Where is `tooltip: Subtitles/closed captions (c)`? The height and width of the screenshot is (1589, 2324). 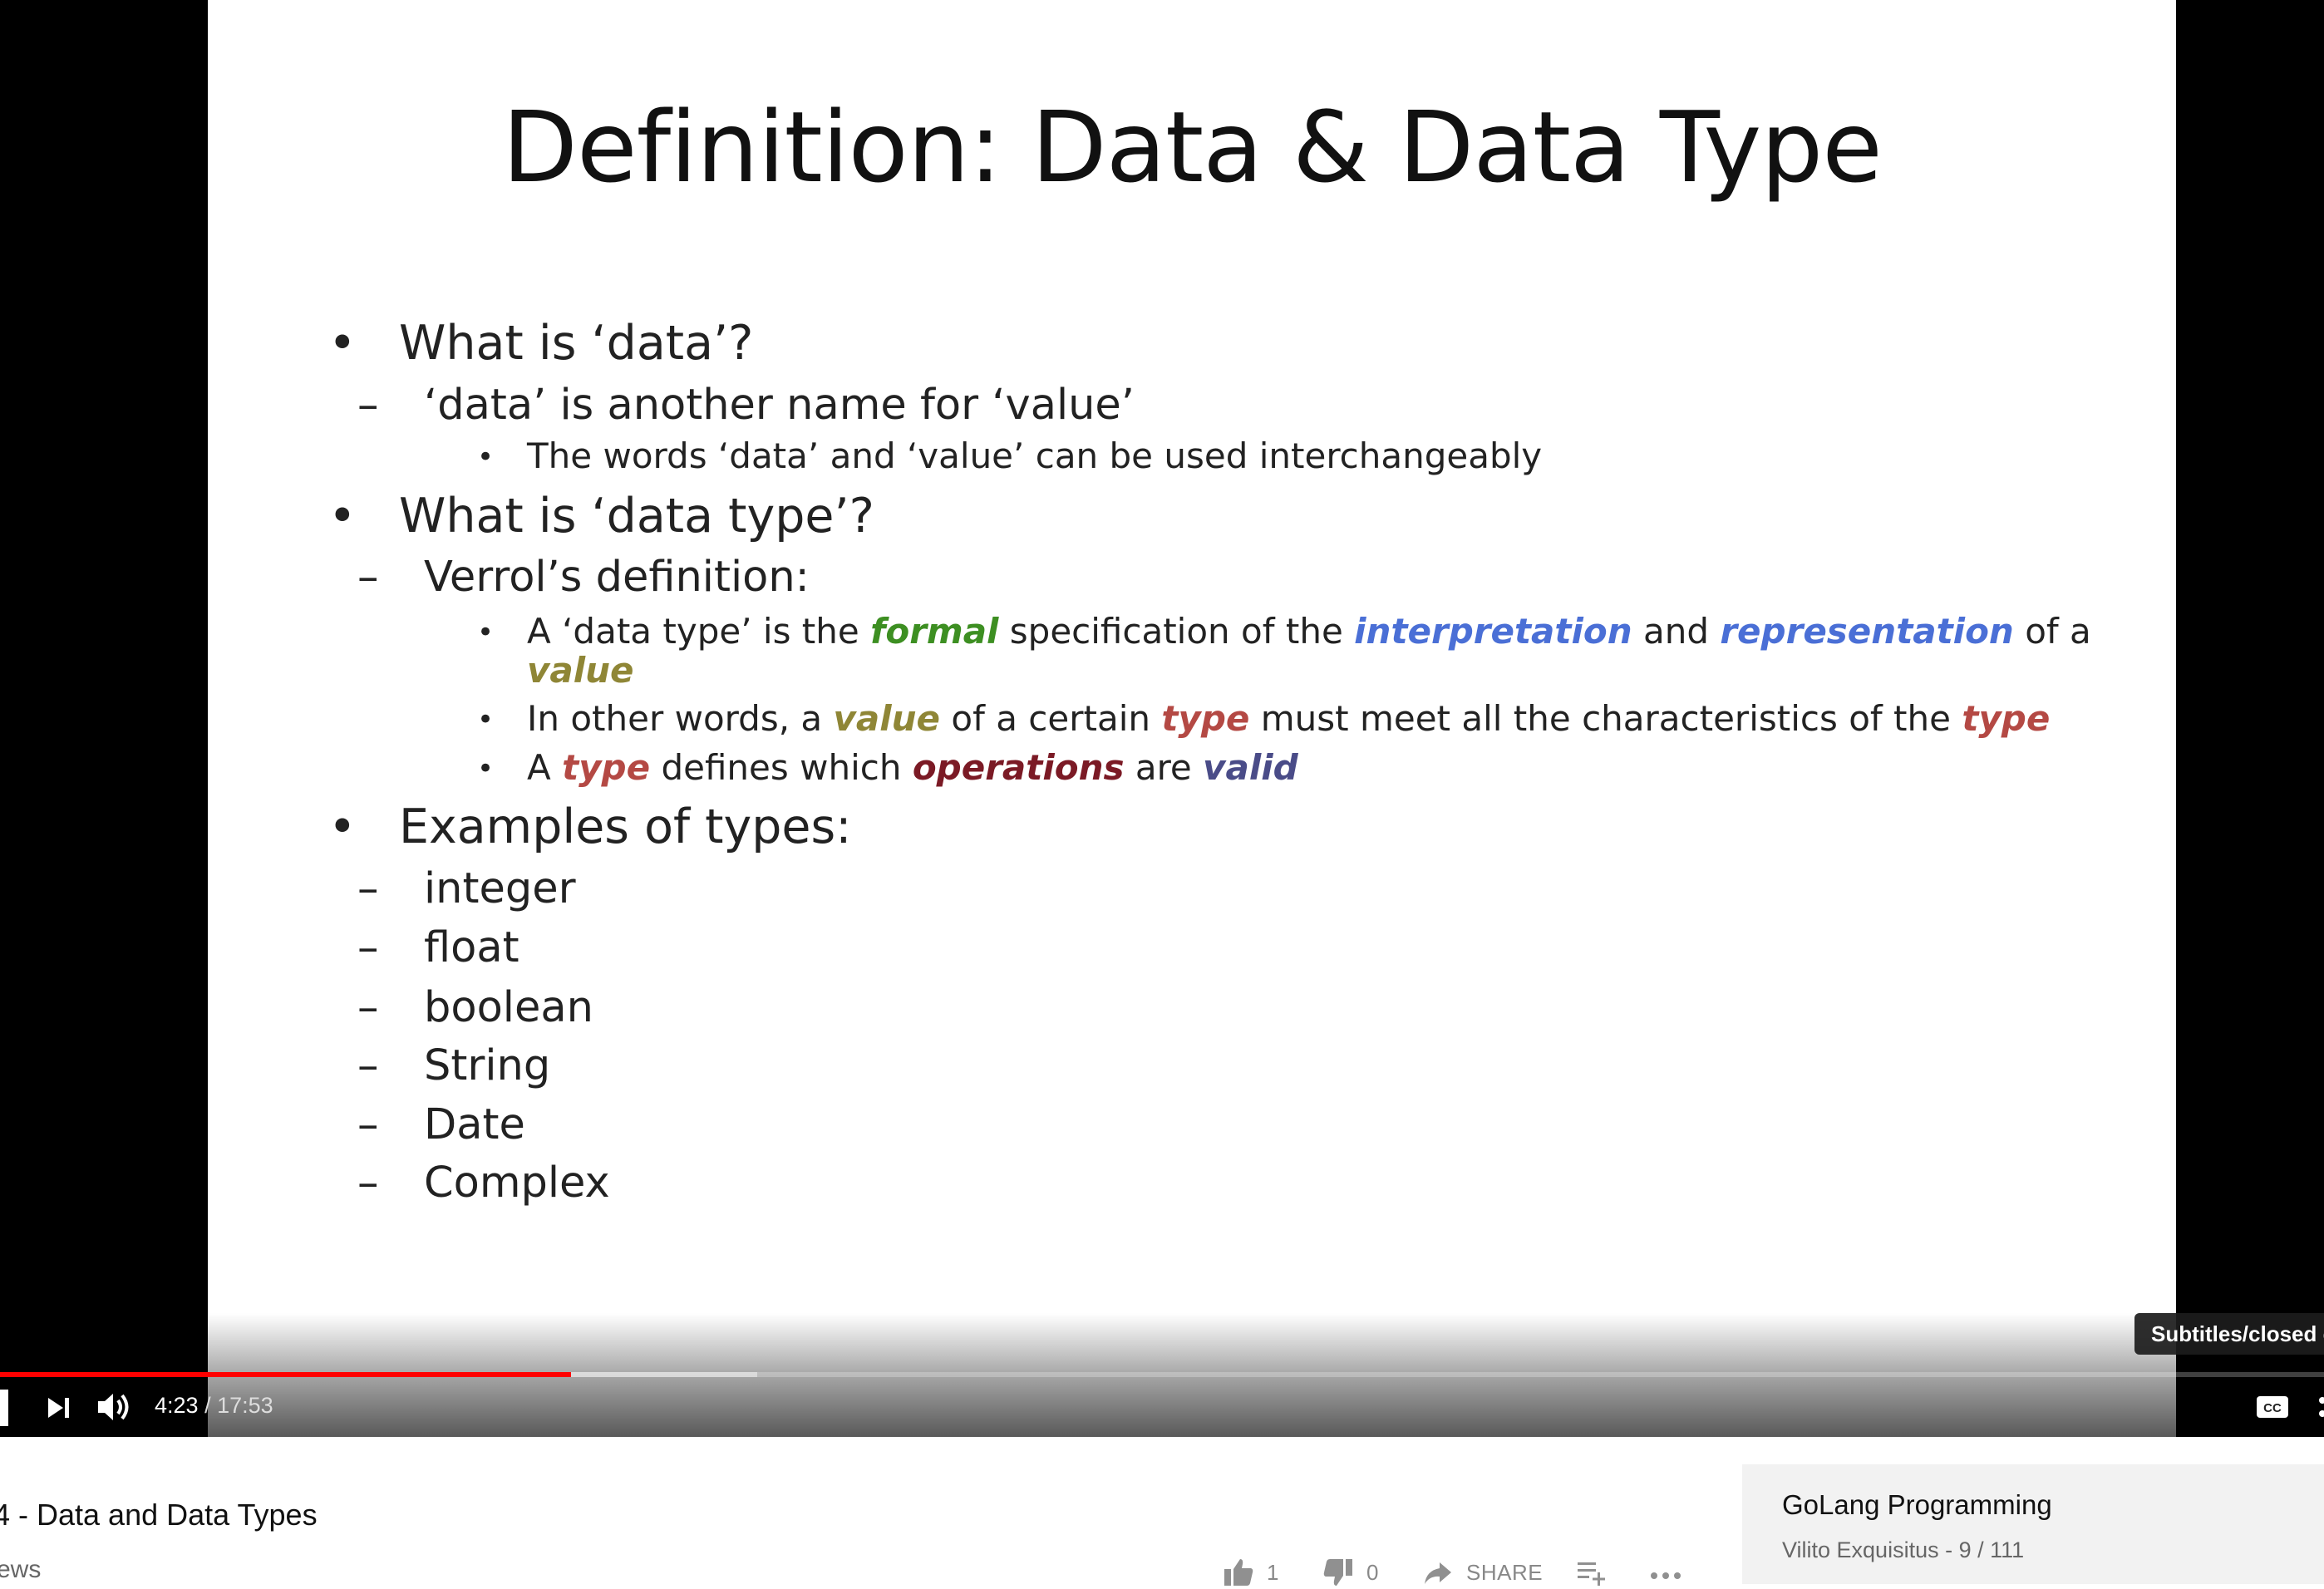
tooltip: Subtitles/closed captions (c) is located at coordinates (2229, 1334).